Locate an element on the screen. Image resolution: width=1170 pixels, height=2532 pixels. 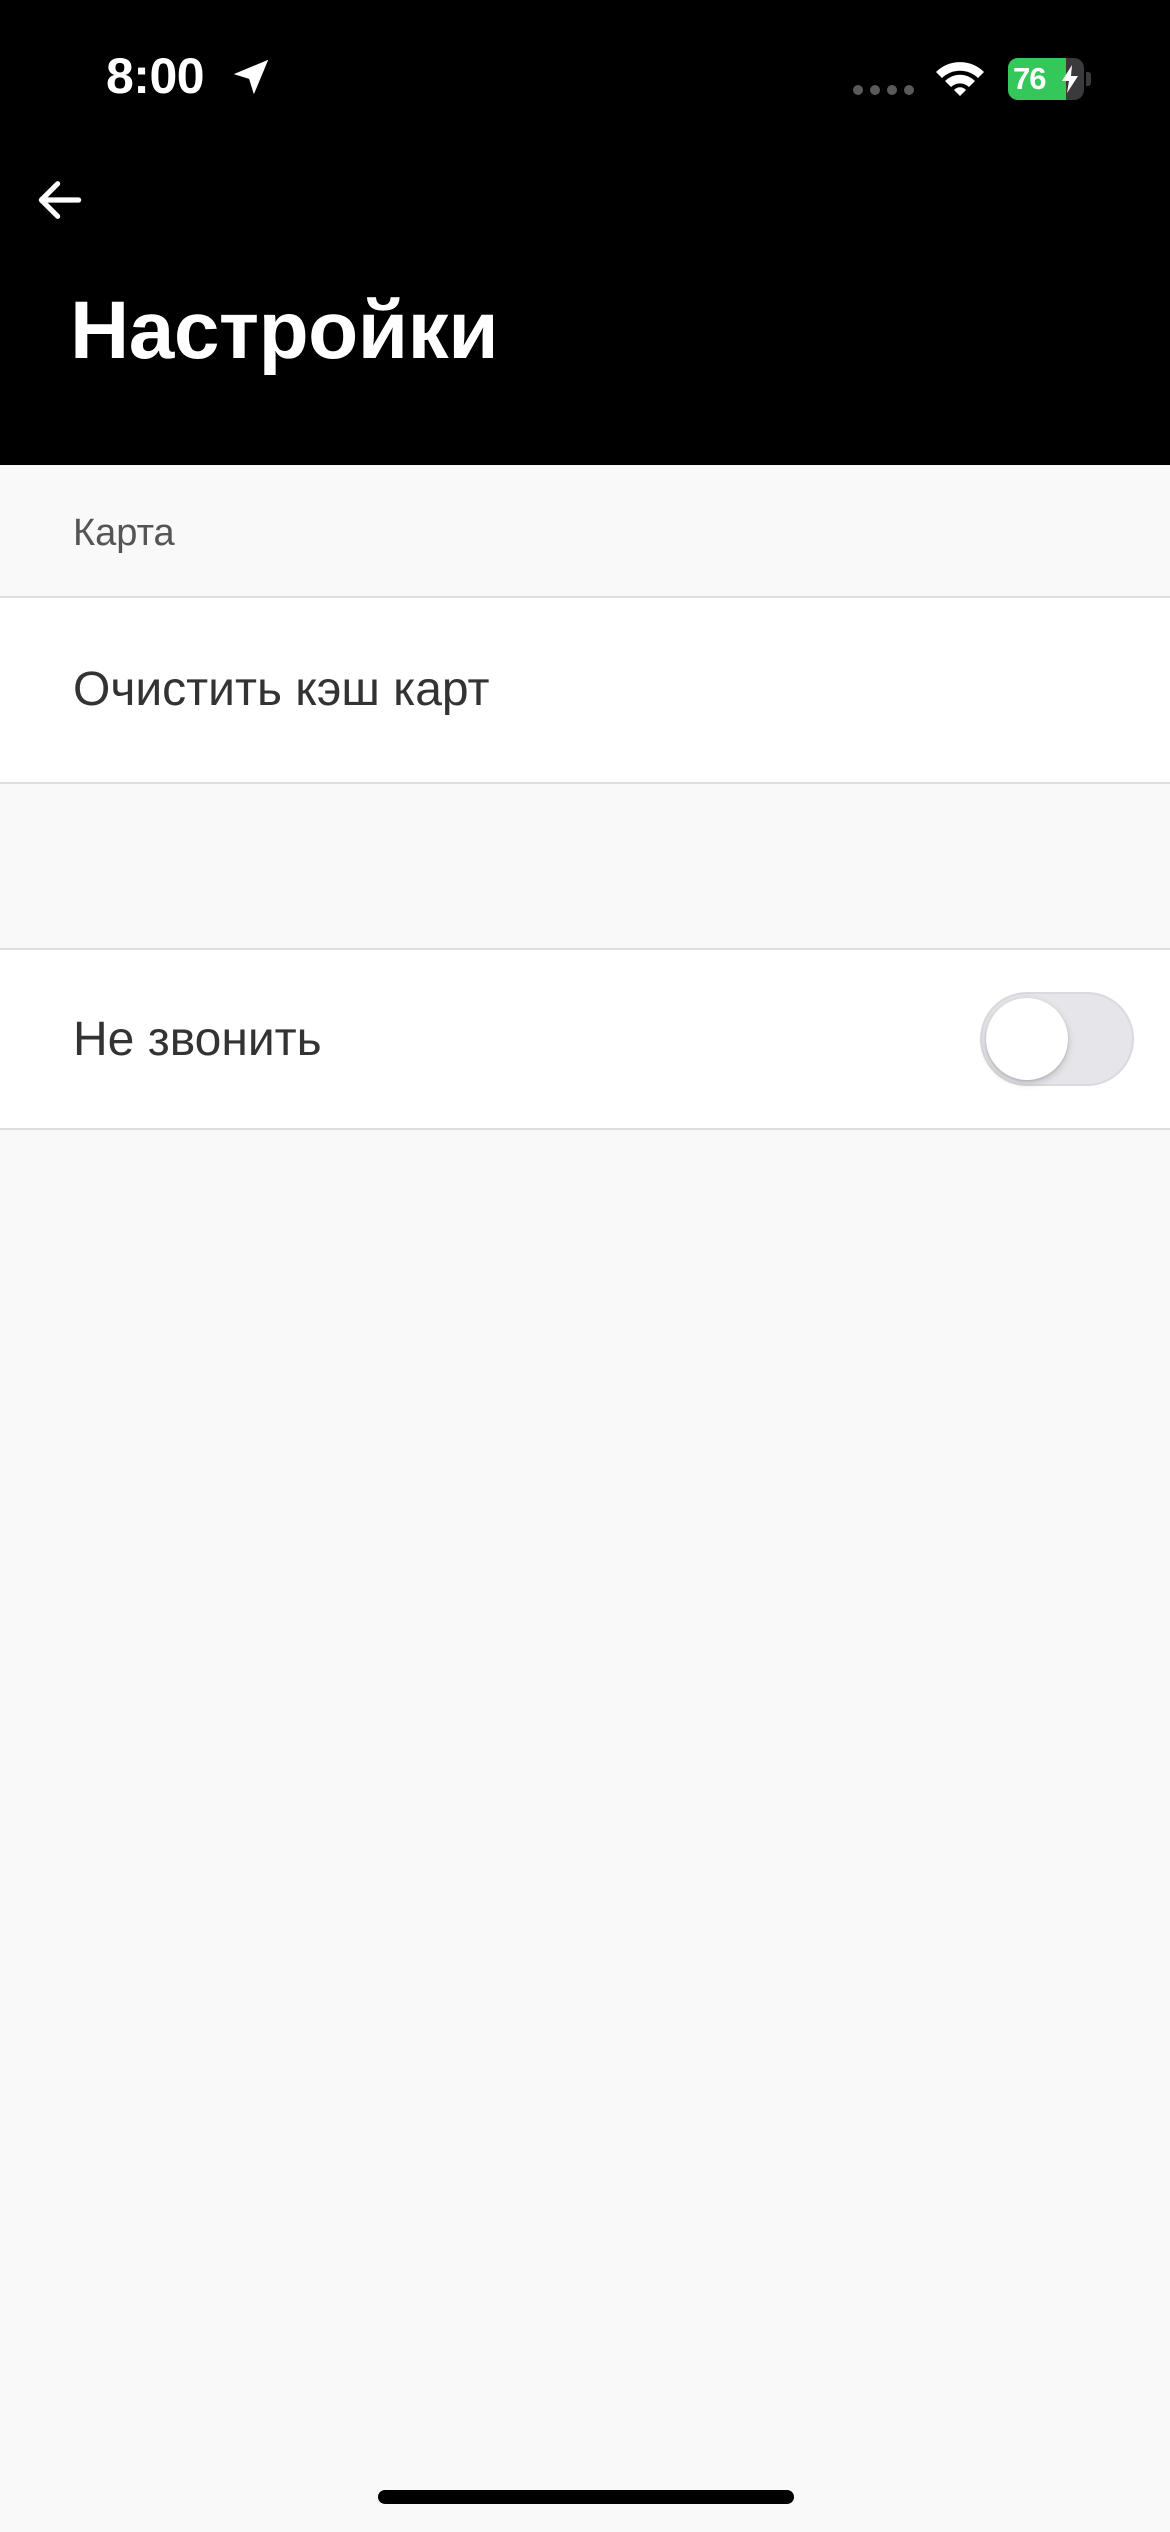
location-arrow-icon is located at coordinates (251, 77).